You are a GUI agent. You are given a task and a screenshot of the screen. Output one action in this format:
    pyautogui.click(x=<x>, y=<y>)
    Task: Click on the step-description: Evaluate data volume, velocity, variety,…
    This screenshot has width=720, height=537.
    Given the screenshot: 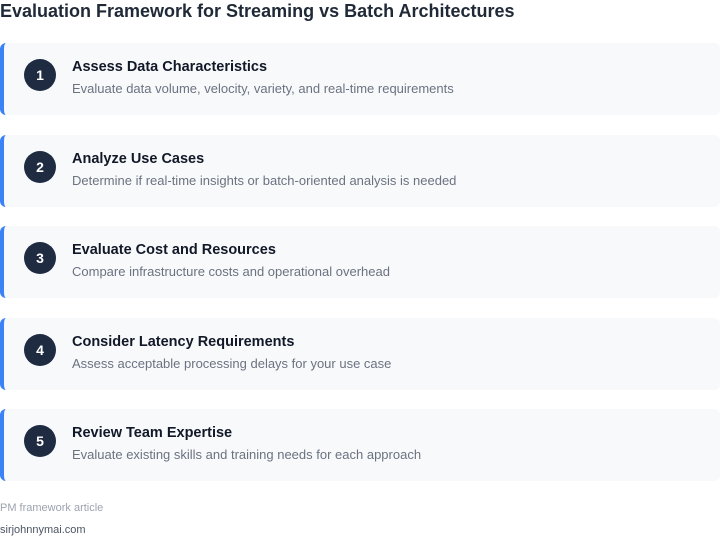 What is the action you would take?
    pyautogui.click(x=263, y=88)
    